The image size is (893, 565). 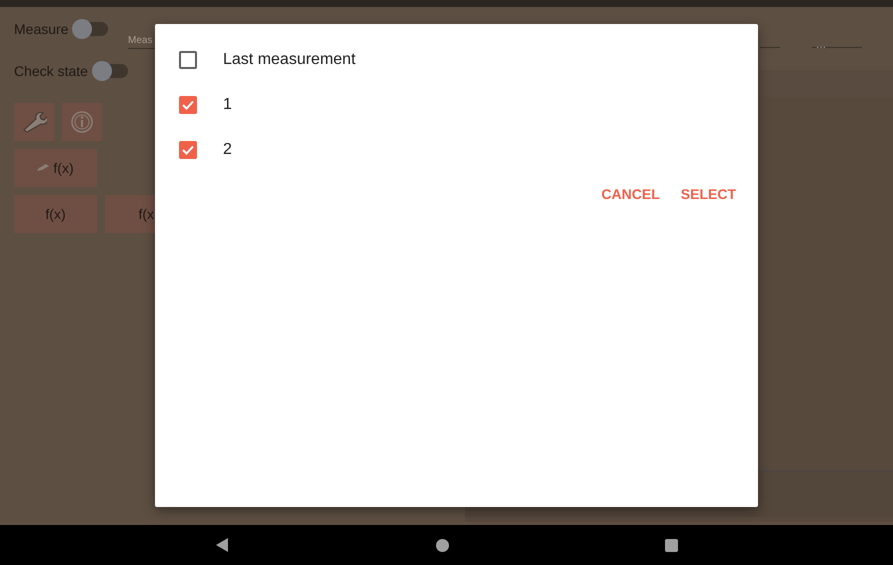 I want to click on select-button: SELECT, so click(x=708, y=194).